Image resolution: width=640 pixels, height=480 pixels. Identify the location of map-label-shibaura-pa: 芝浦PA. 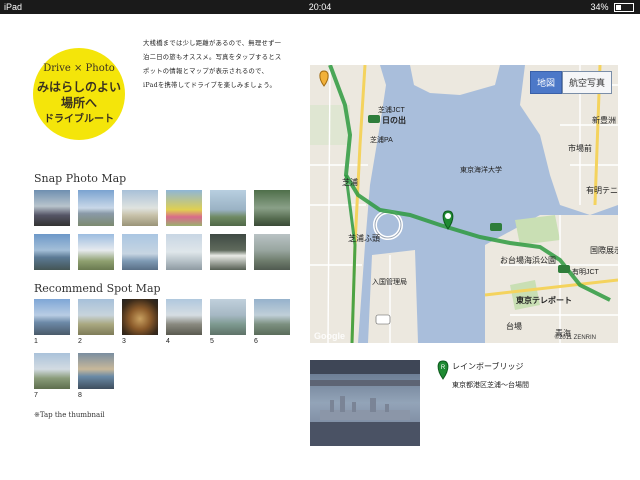
(381, 140).